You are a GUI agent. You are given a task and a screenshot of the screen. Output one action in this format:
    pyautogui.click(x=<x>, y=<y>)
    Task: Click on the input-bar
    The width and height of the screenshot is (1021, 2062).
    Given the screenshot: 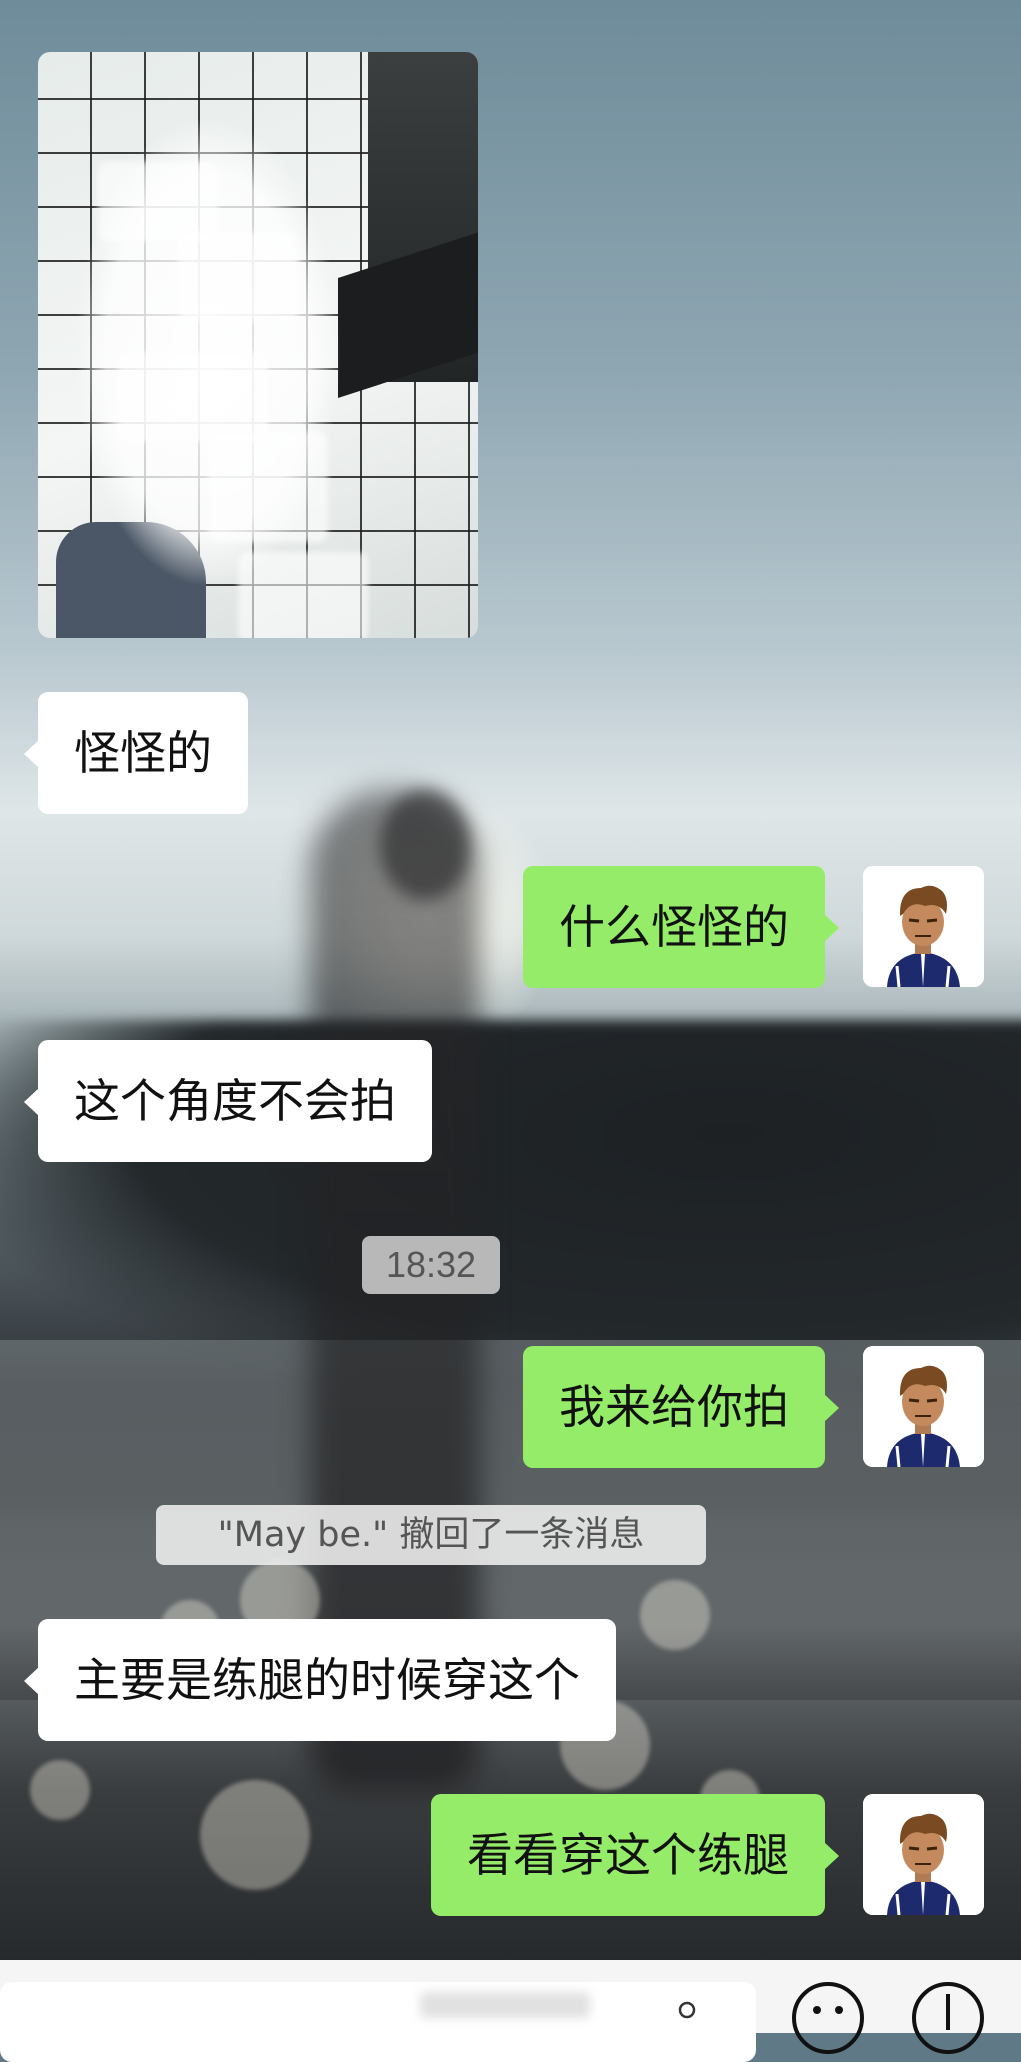 What is the action you would take?
    pyautogui.click(x=510, y=2011)
    